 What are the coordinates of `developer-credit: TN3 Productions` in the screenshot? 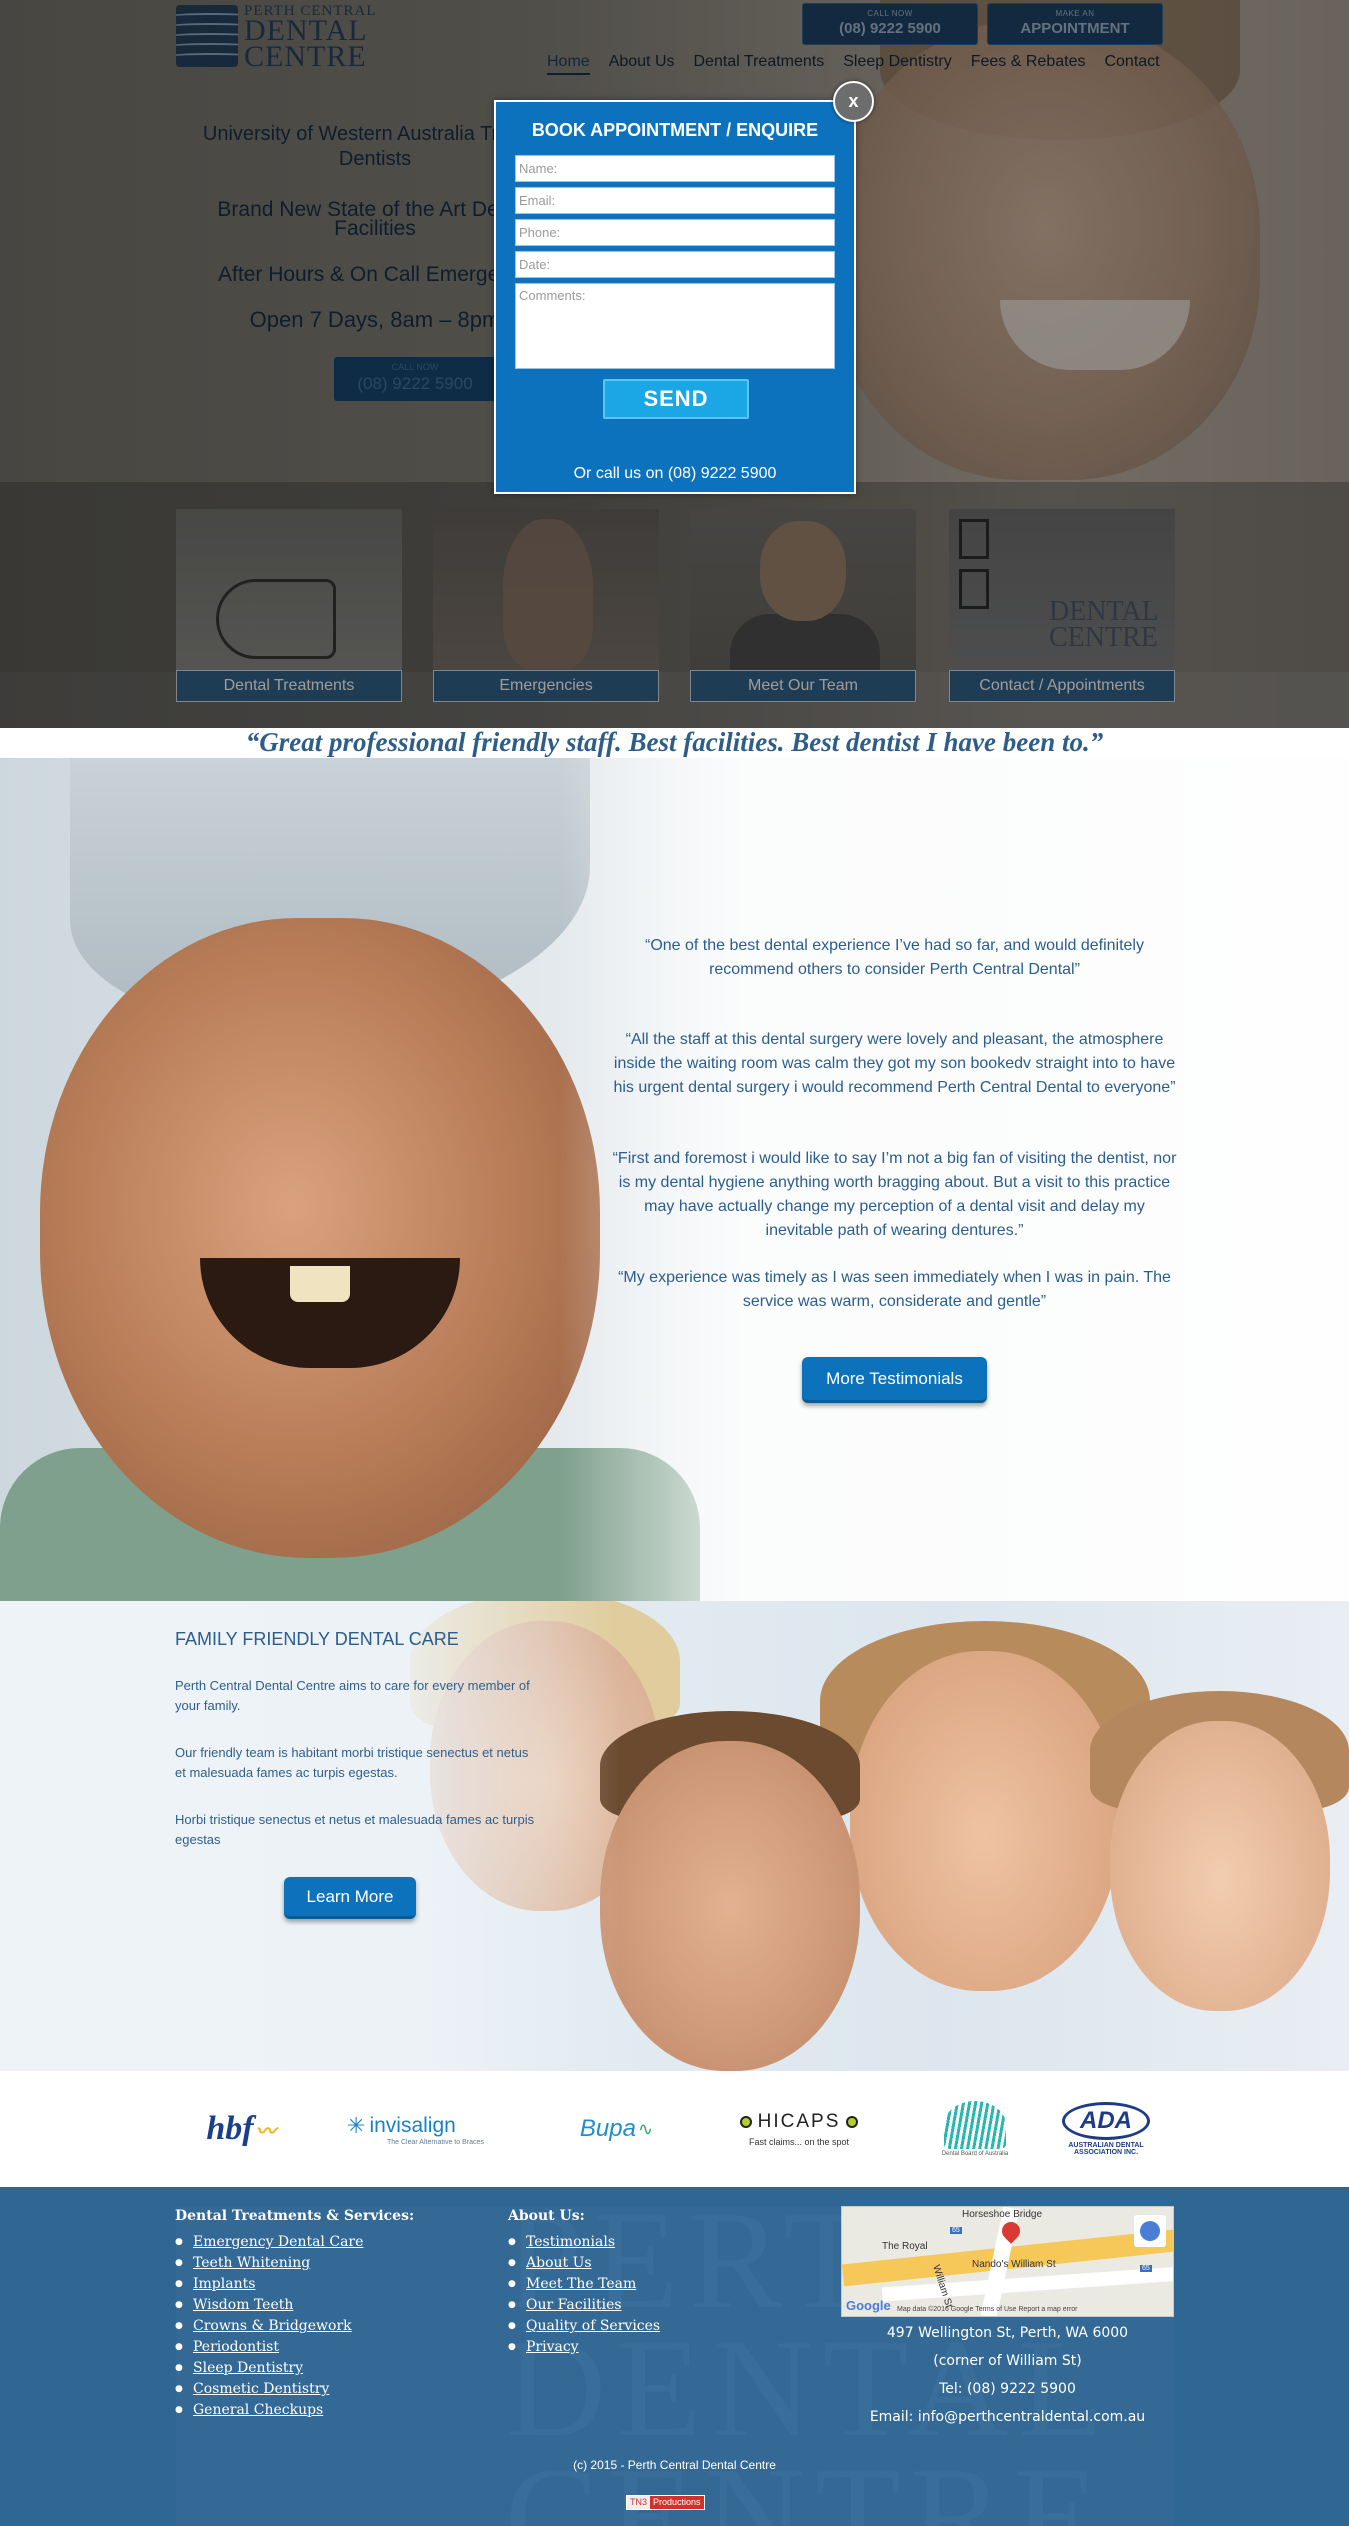 It's located at (665, 2502).